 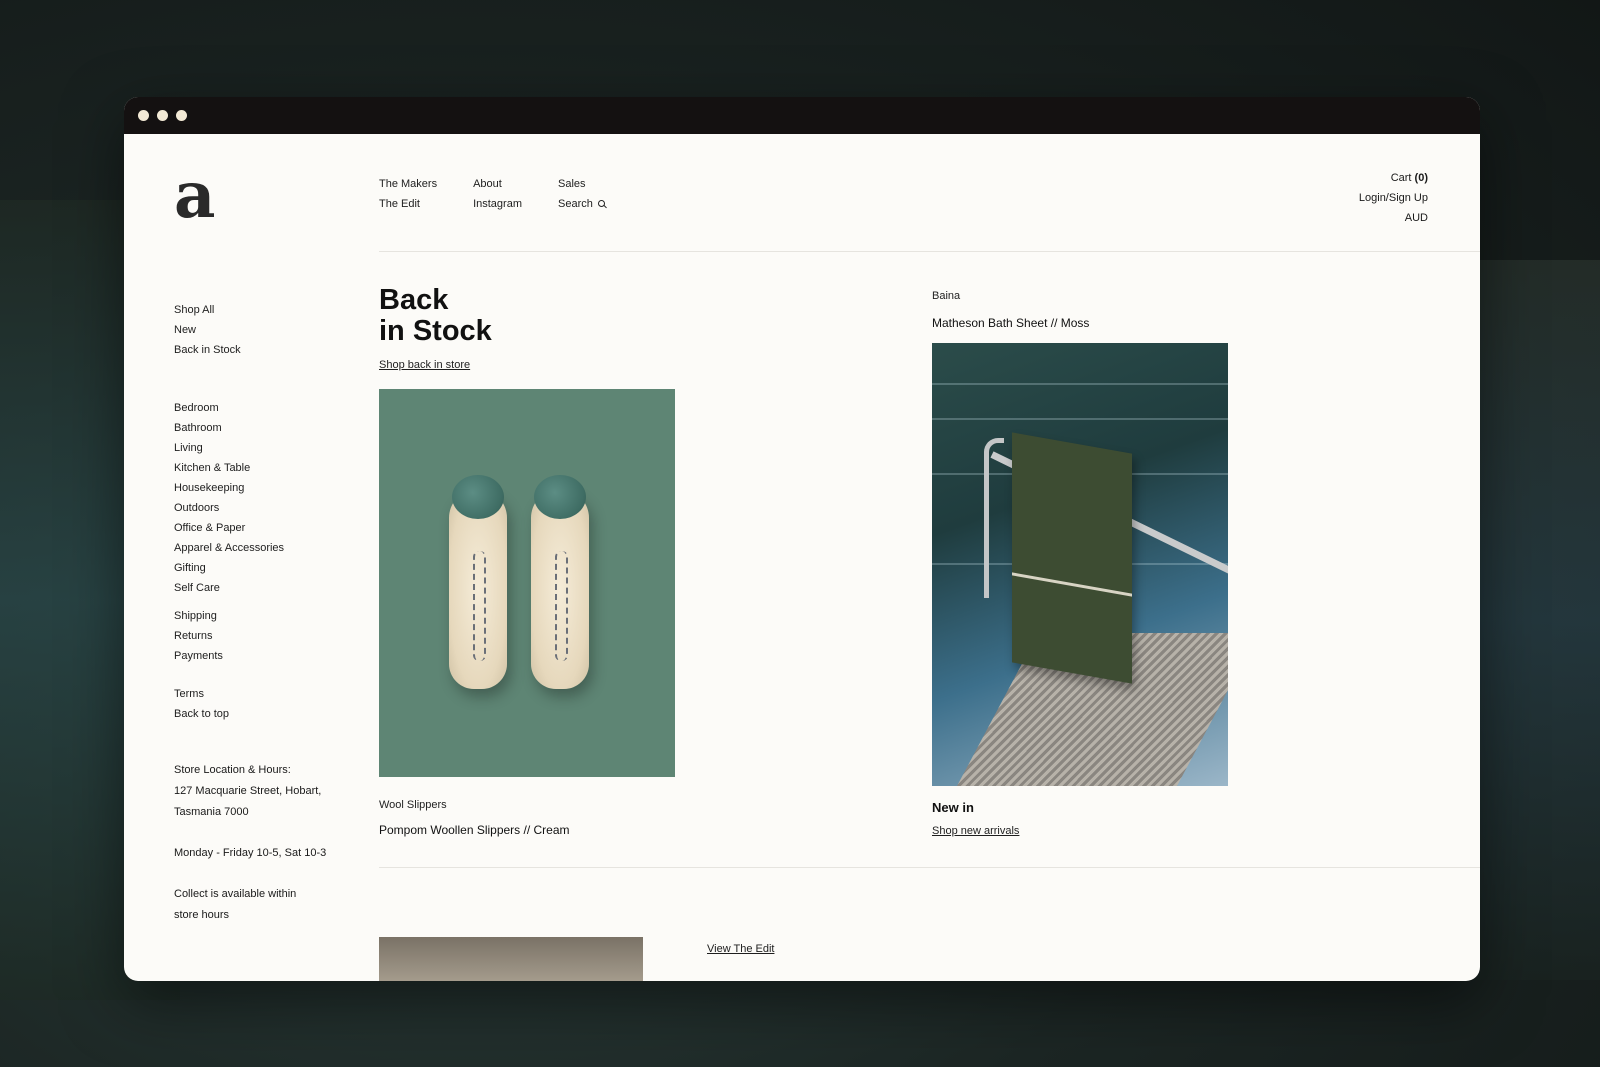 What do you see at coordinates (259, 905) in the screenshot?
I see `store-collect: Collect is available within store hours` at bounding box center [259, 905].